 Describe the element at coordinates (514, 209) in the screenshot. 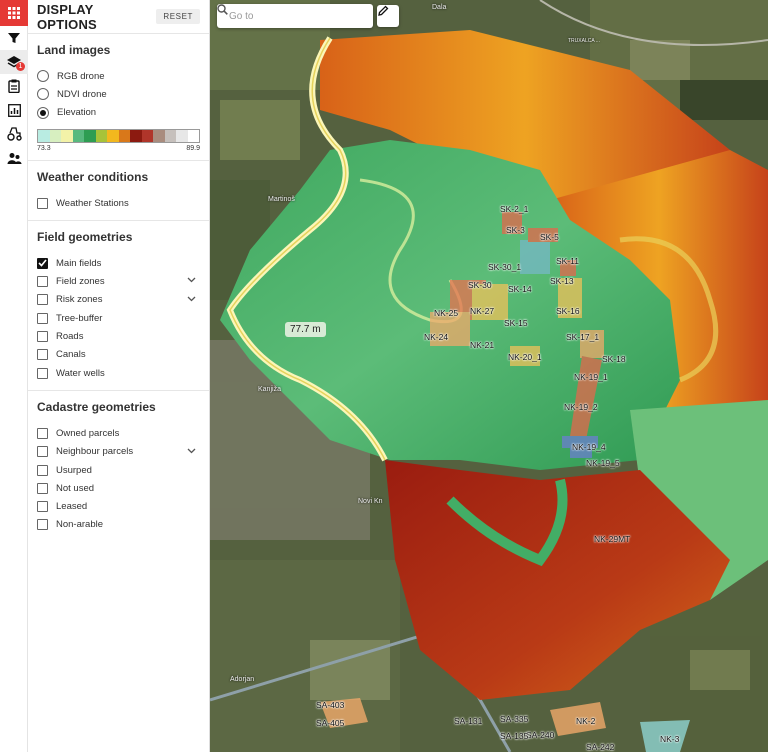

I see `field-label: SK-2_1` at that location.